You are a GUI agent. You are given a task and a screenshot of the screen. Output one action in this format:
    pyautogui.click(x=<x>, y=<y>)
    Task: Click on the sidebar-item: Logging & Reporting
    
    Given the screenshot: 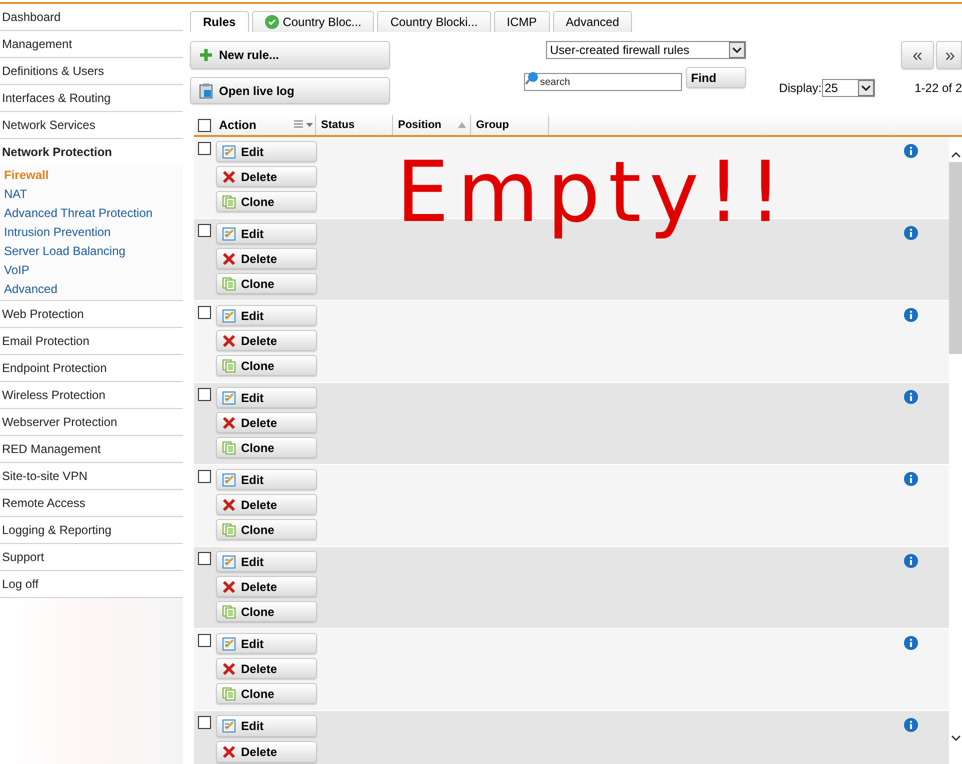 What is the action you would take?
    pyautogui.click(x=91, y=530)
    